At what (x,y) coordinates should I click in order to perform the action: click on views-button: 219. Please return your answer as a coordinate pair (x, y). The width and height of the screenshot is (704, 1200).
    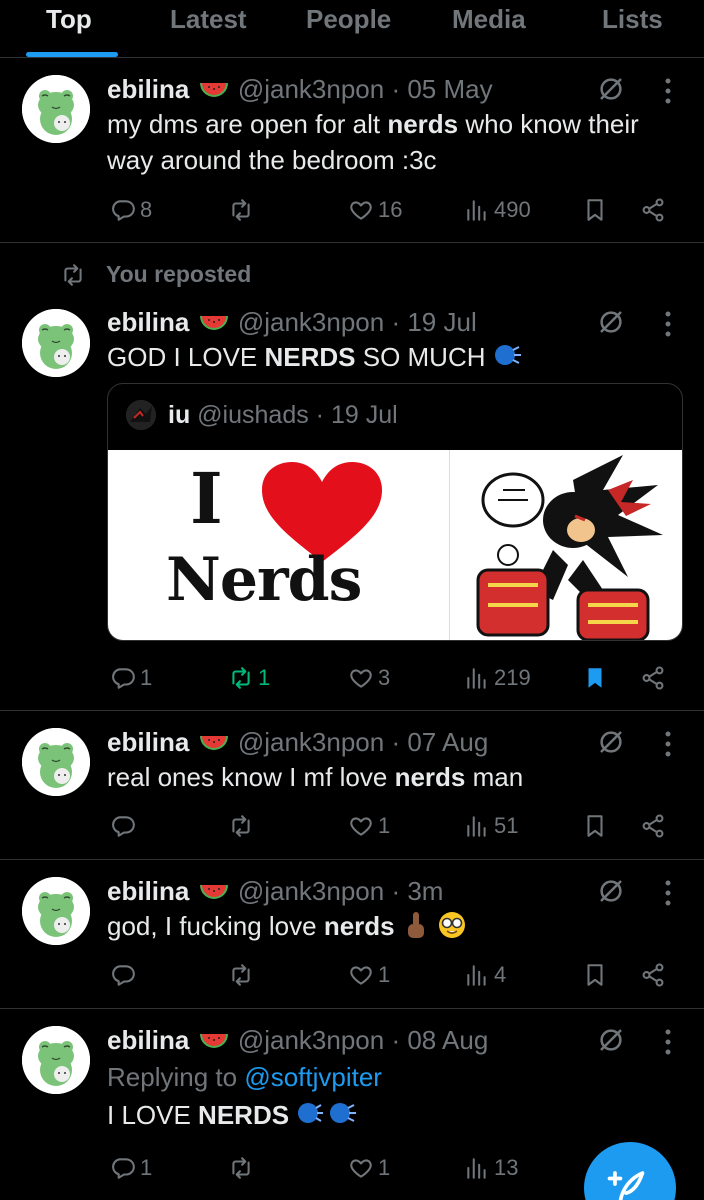
    Looking at the image, I should click on (497, 678).